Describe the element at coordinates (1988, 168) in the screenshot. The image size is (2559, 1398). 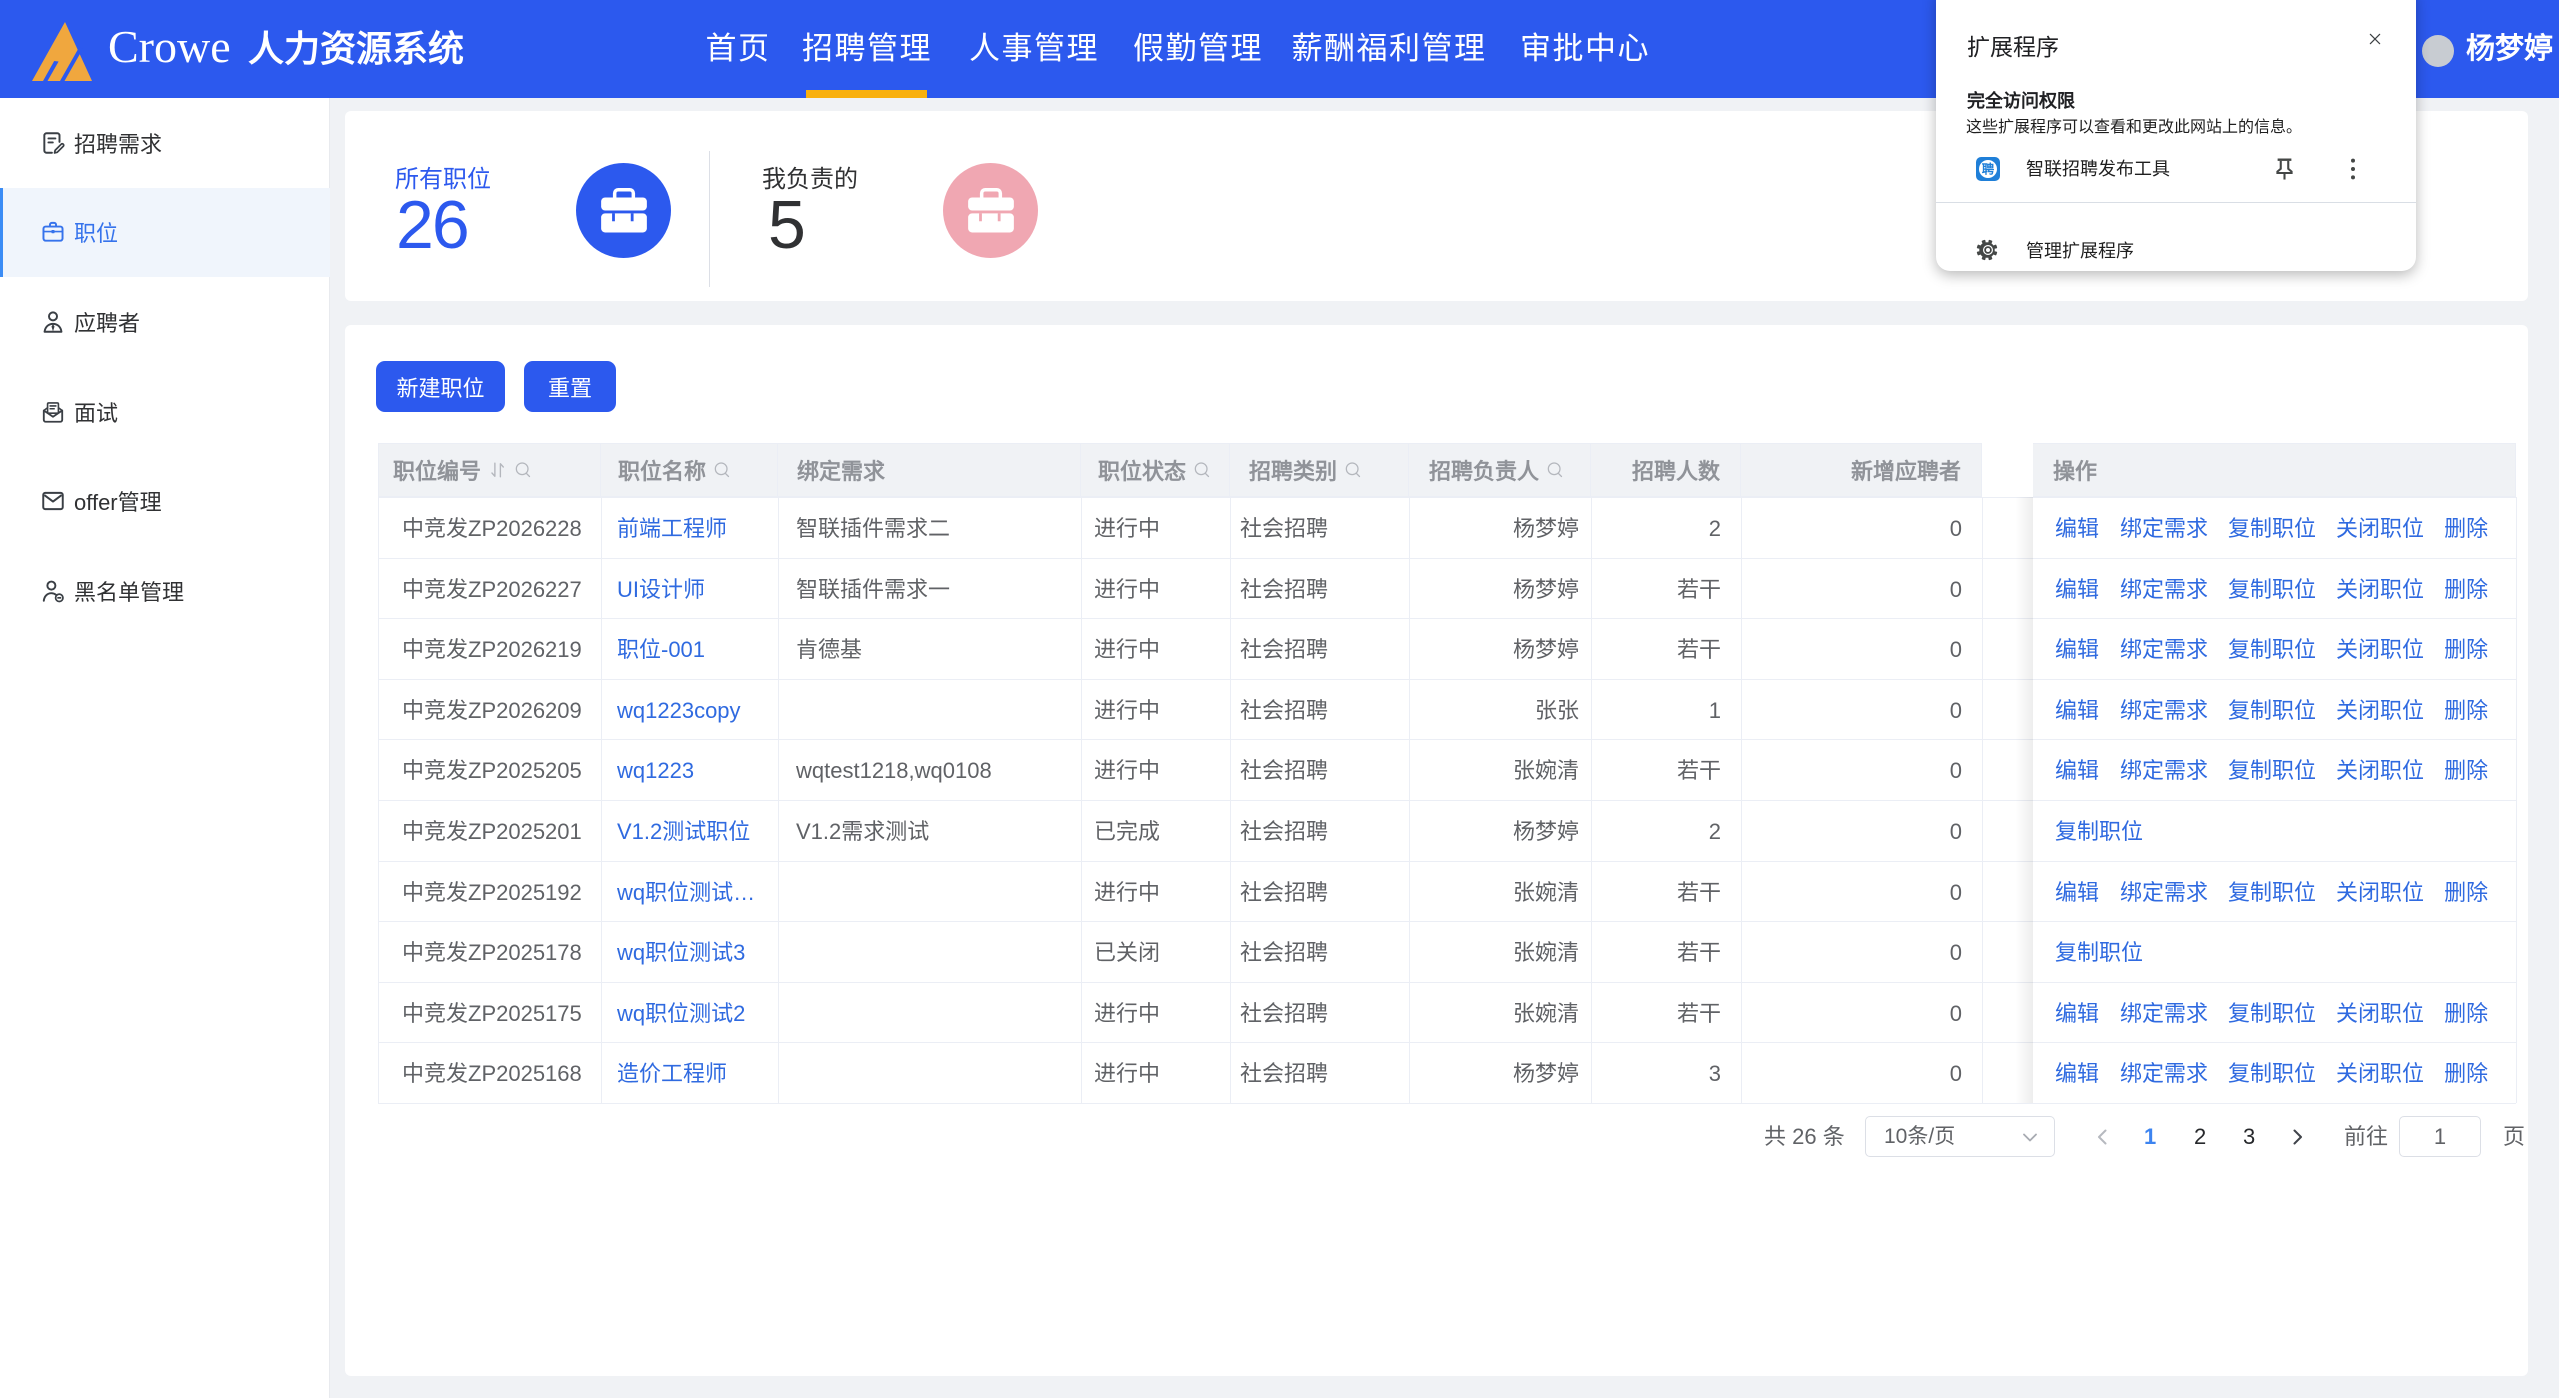
I see `svg-text: 聘` at that location.